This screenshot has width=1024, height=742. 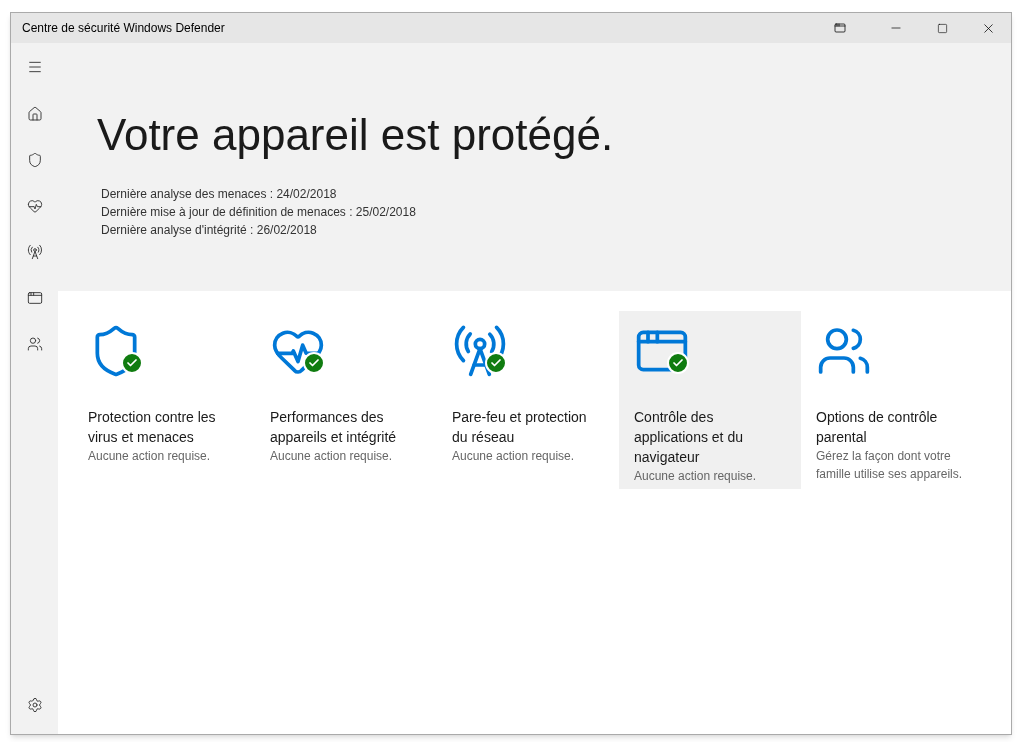 What do you see at coordinates (689, 437) in the screenshot?
I see `tile-title: Contrôle des applications et du navigateur` at bounding box center [689, 437].